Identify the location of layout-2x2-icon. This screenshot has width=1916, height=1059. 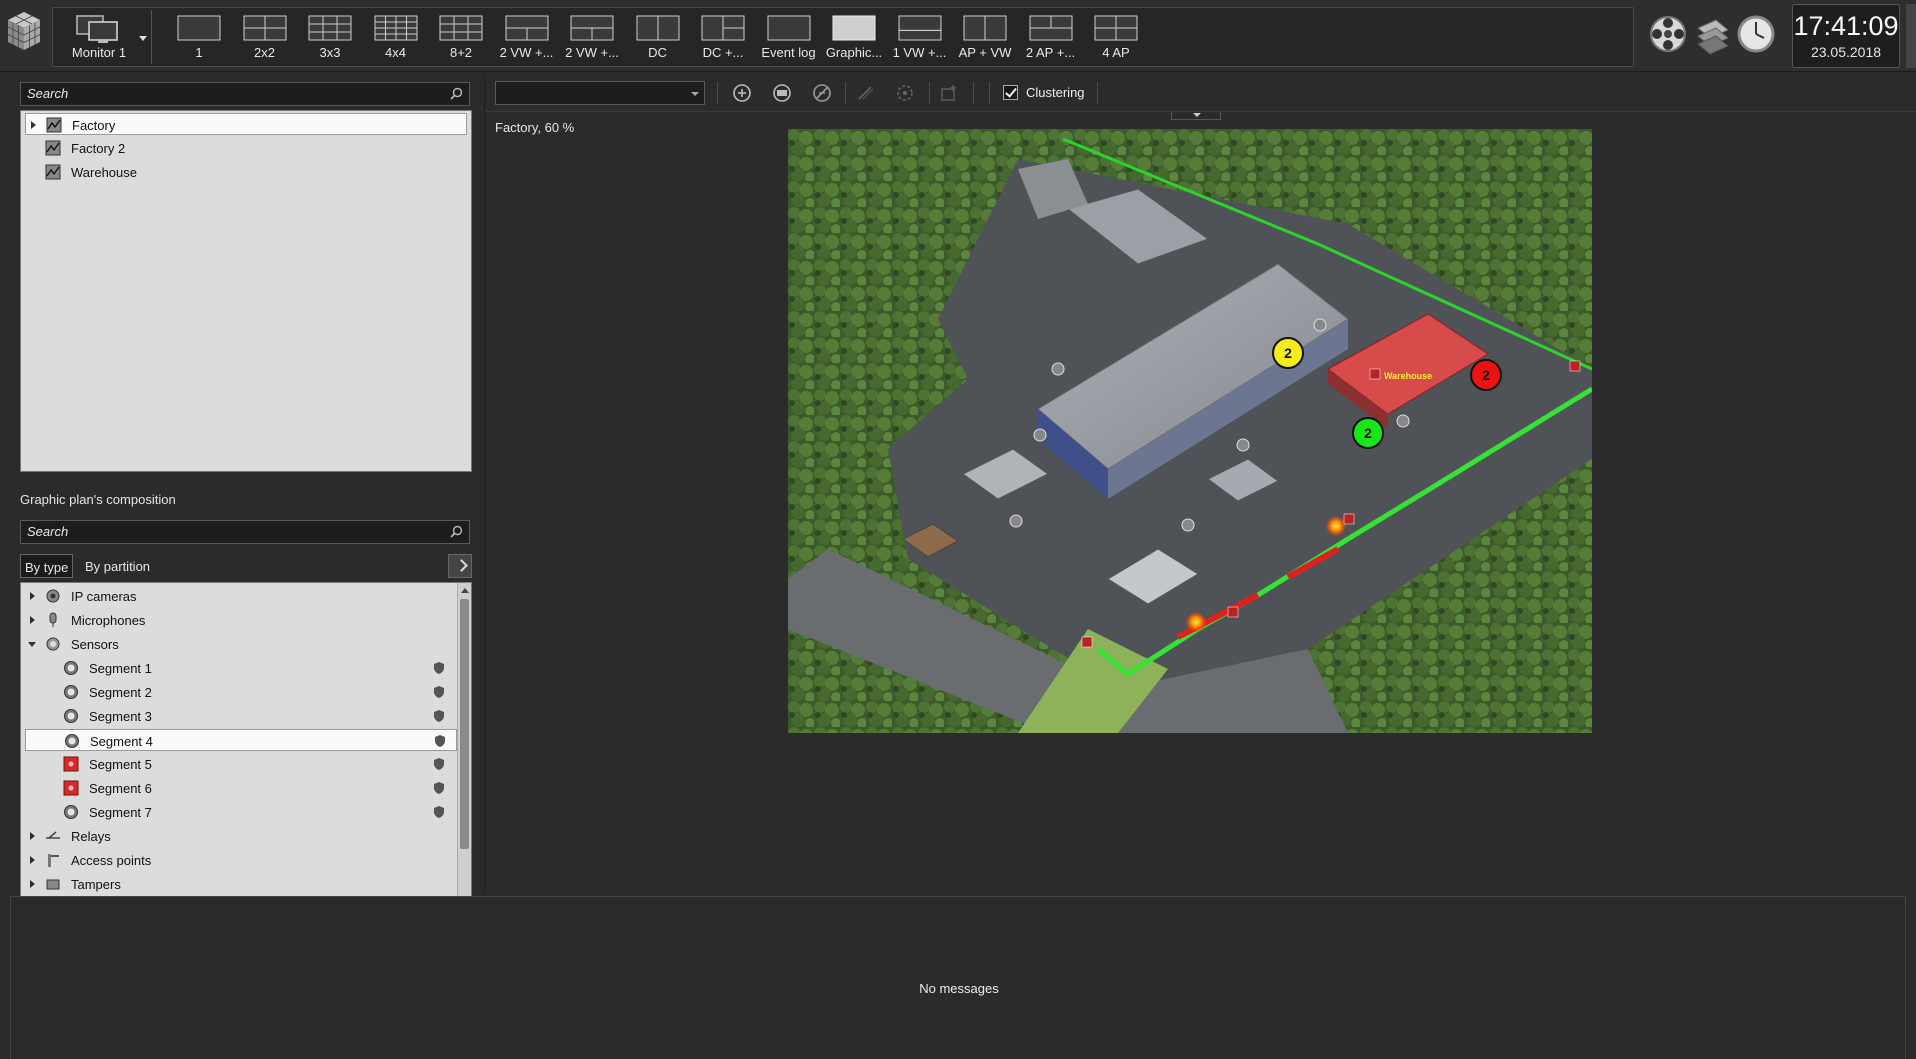
(264, 28).